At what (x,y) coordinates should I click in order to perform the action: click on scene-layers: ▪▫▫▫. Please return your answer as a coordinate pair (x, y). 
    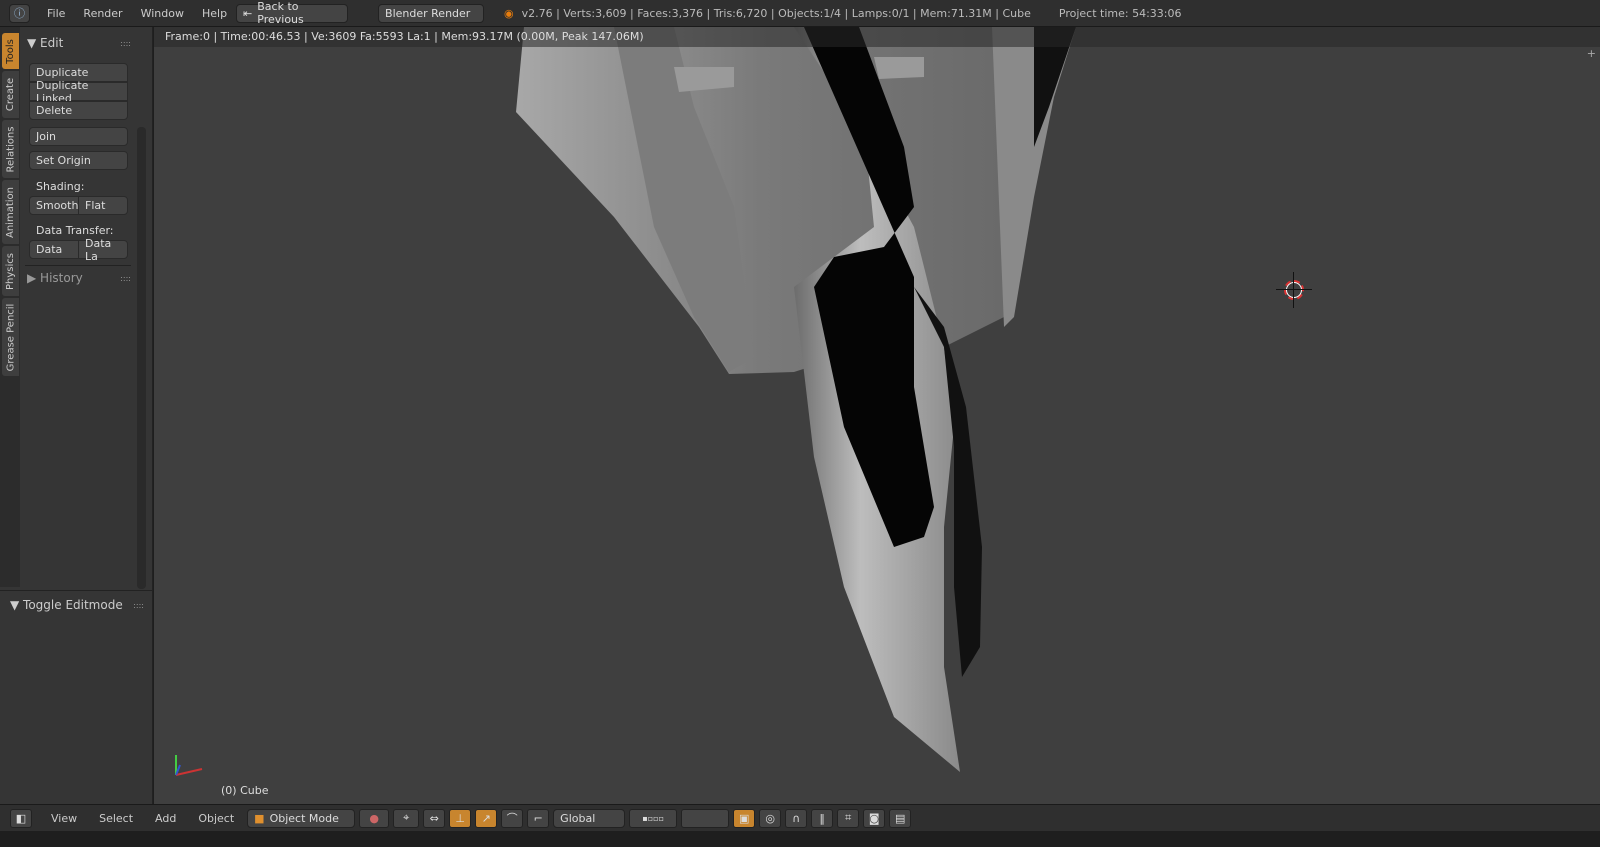
    Looking at the image, I should click on (653, 818).